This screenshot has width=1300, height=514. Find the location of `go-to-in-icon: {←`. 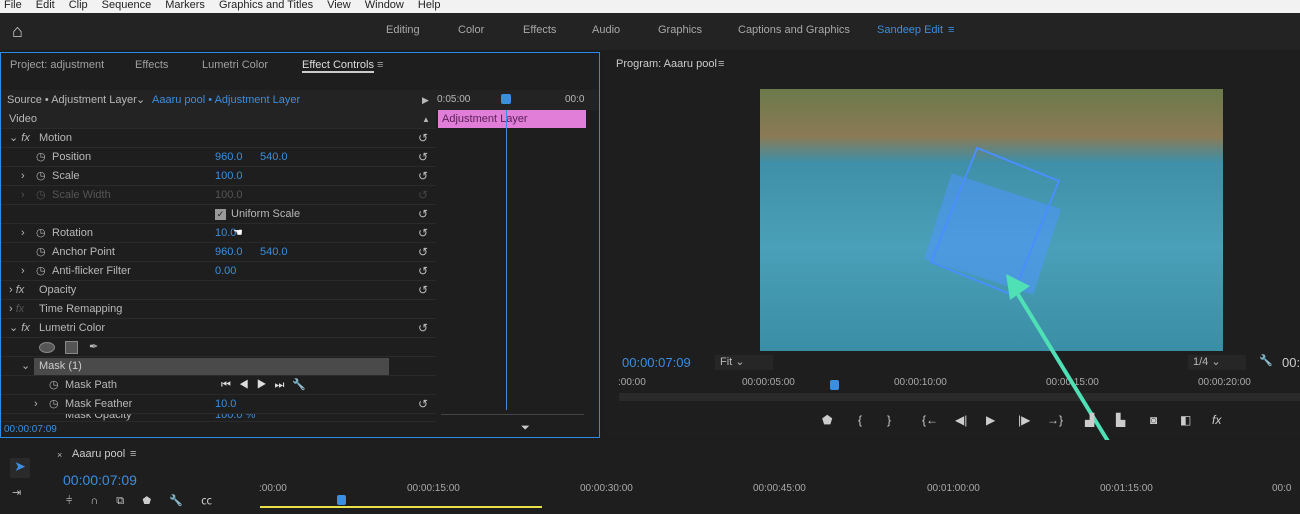

go-to-in-icon: {← is located at coordinates (930, 420).